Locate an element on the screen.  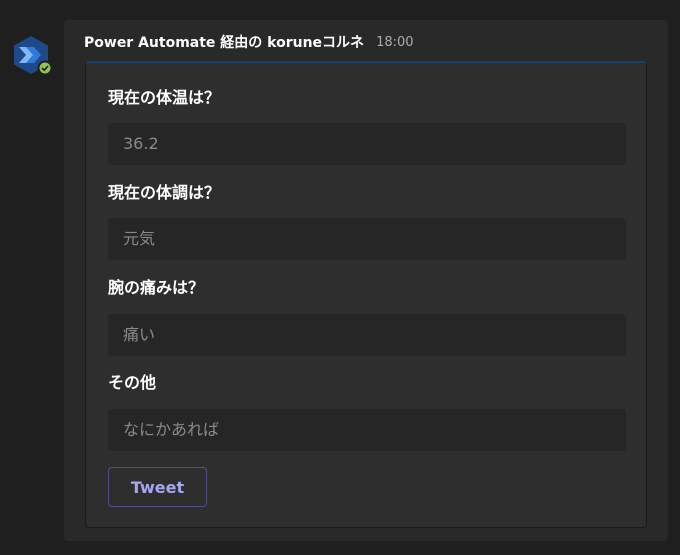
arm-pain-input is located at coordinates (367, 335).